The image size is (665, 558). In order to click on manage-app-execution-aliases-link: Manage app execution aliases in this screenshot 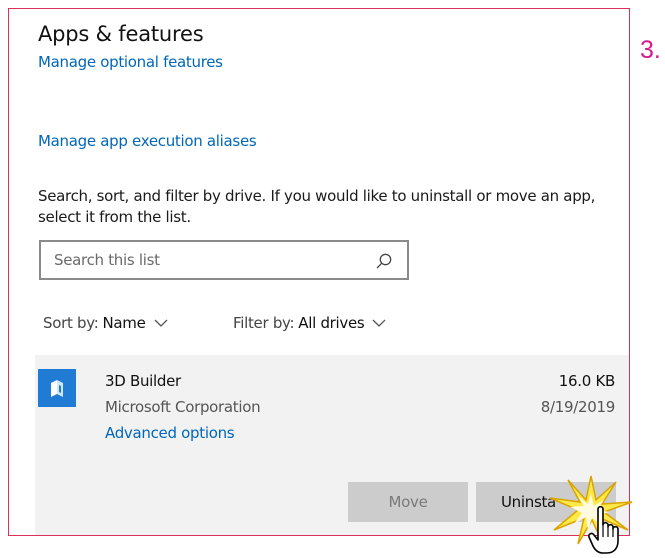, I will do `click(147, 141)`.